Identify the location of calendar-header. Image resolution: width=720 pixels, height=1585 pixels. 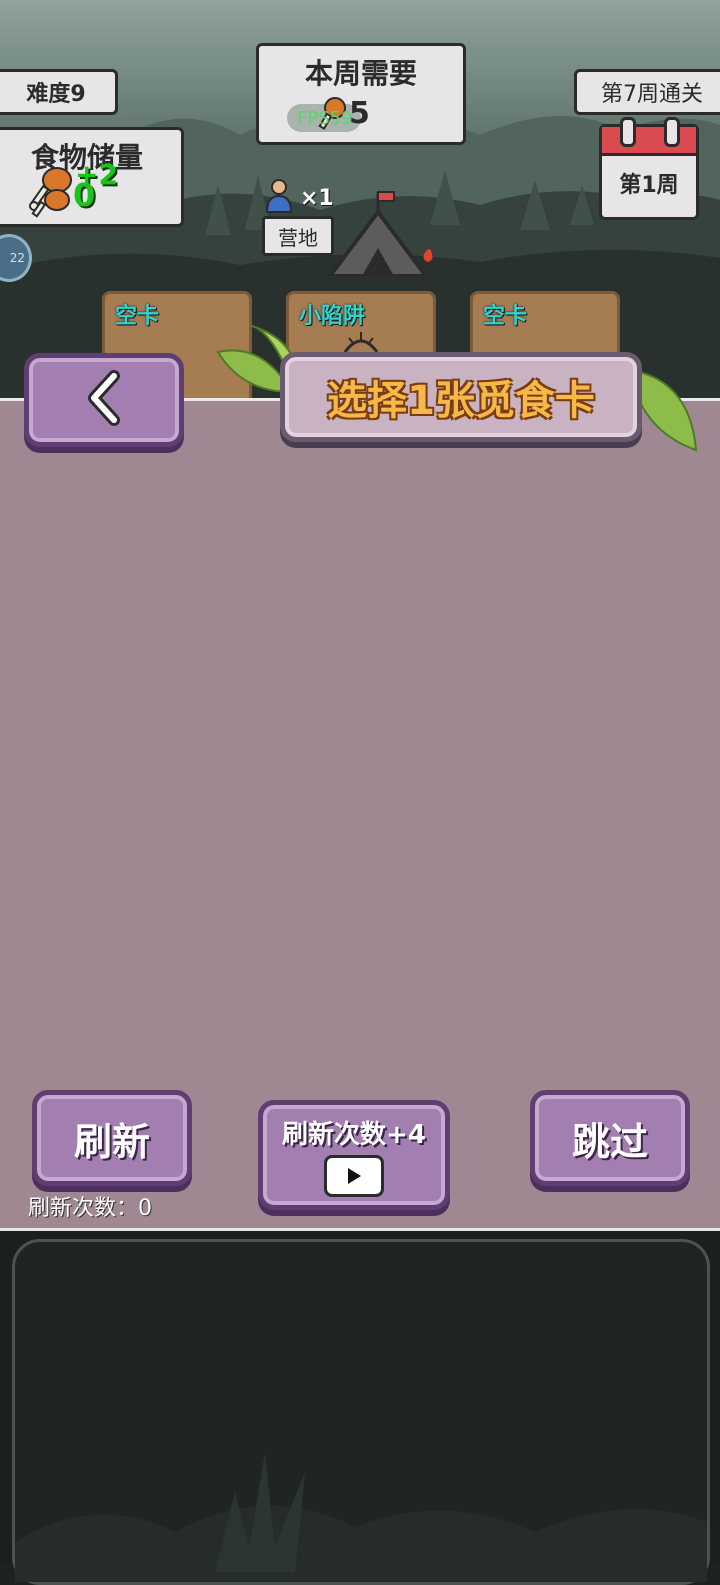
(649, 141).